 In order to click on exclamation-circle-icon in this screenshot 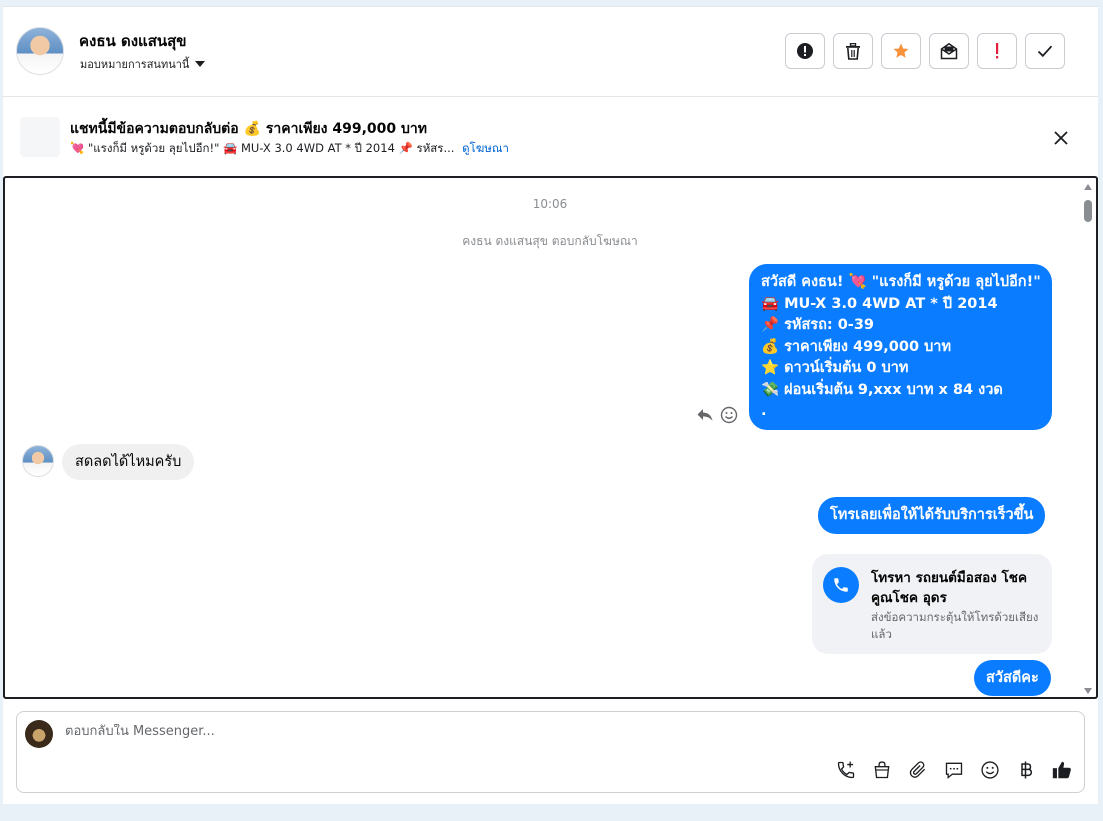, I will do `click(805, 51)`.